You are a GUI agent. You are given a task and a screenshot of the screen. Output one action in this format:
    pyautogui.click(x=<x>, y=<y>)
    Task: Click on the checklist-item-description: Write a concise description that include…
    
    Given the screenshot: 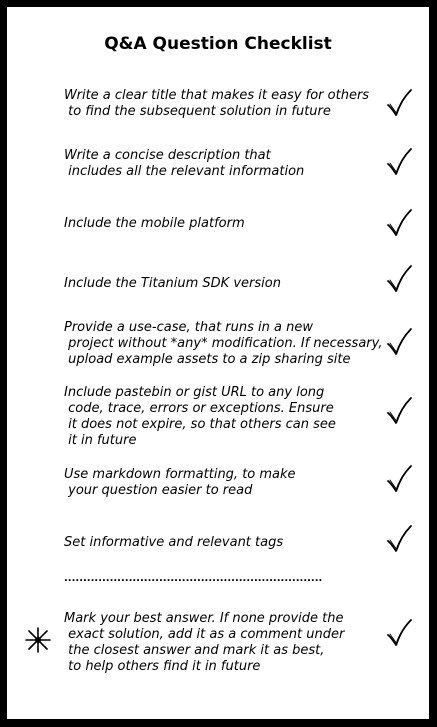 What is the action you would take?
    pyautogui.click(x=184, y=163)
    